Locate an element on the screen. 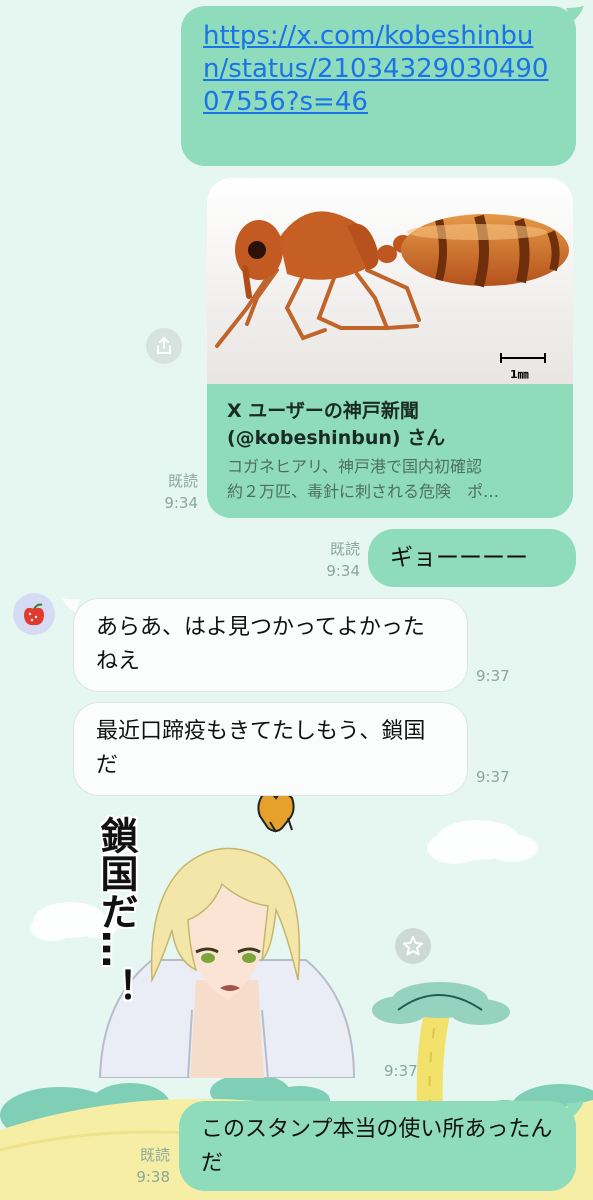  preview-image: 1㎜ is located at coordinates (390, 281).